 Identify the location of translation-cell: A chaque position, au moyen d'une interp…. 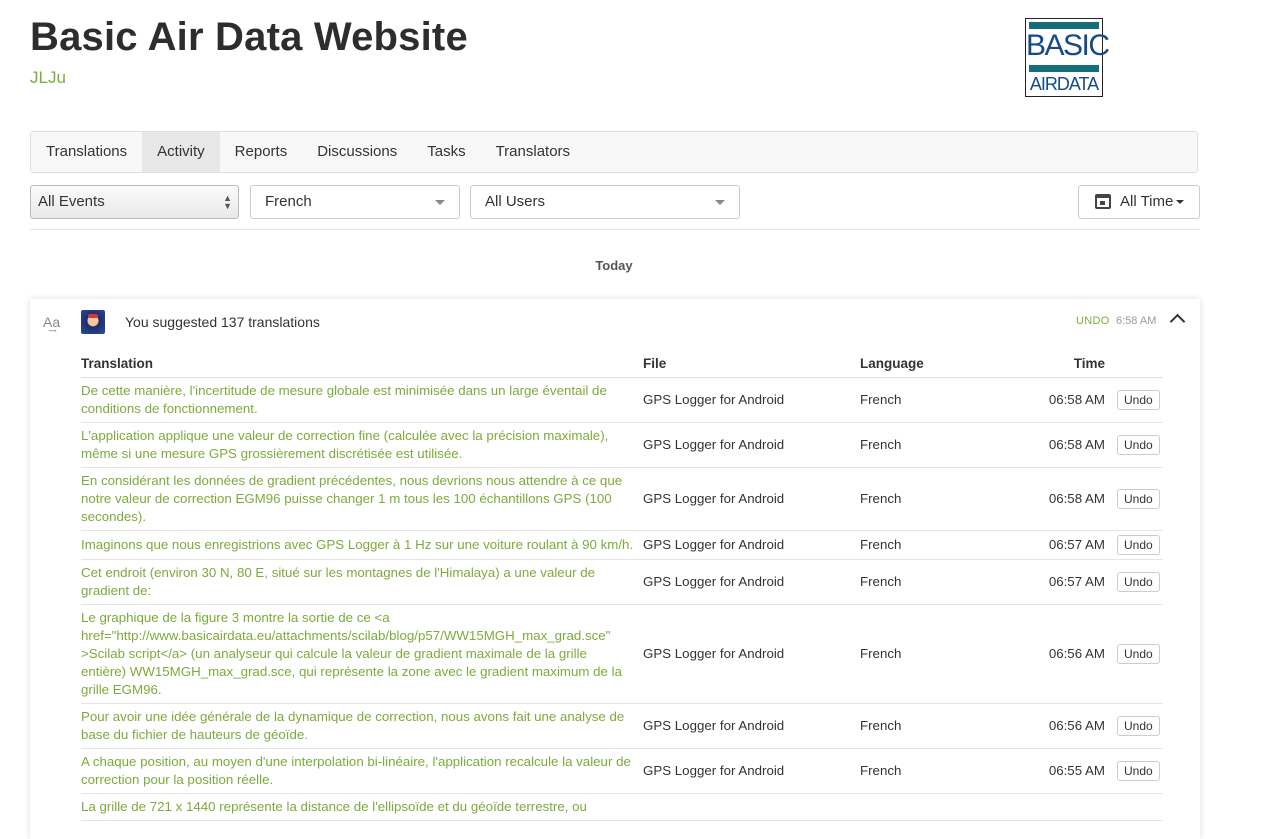
(362, 771).